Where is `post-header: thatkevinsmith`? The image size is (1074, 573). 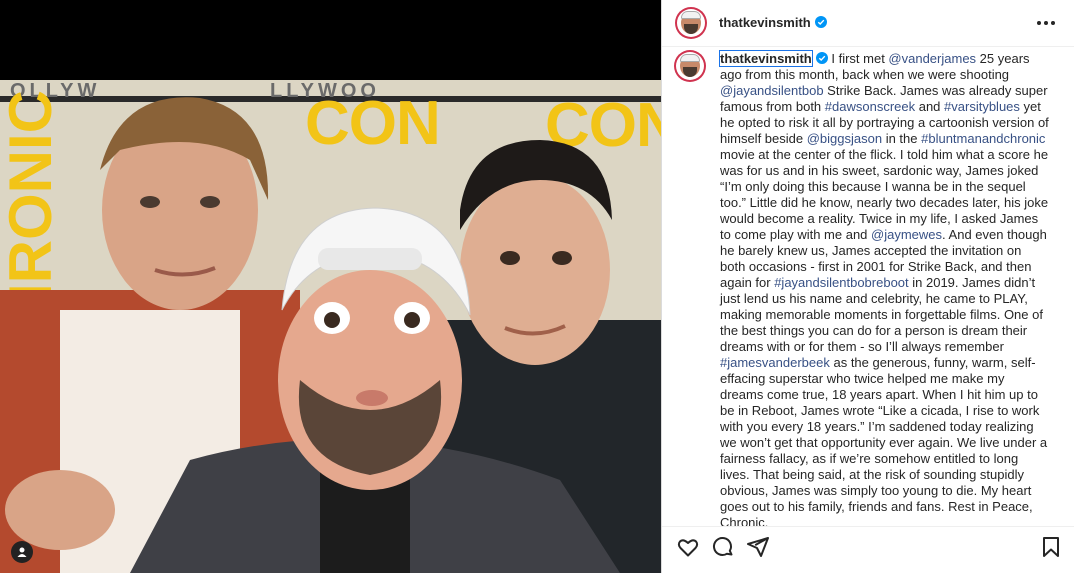 post-header: thatkevinsmith is located at coordinates (868, 23).